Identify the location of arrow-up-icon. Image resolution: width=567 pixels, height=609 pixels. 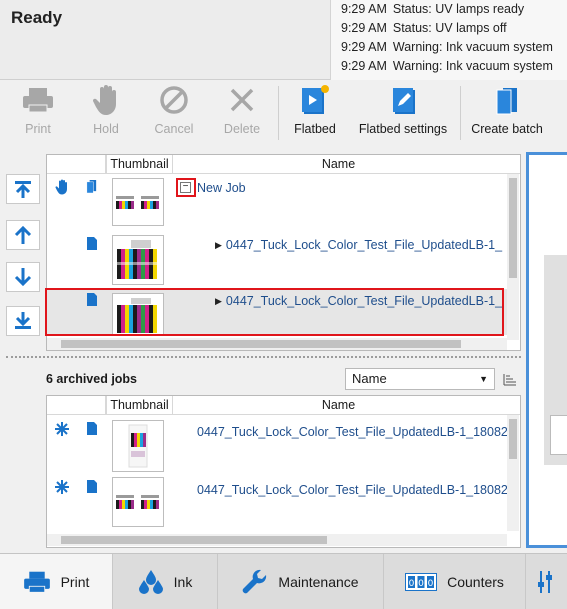
(23, 234).